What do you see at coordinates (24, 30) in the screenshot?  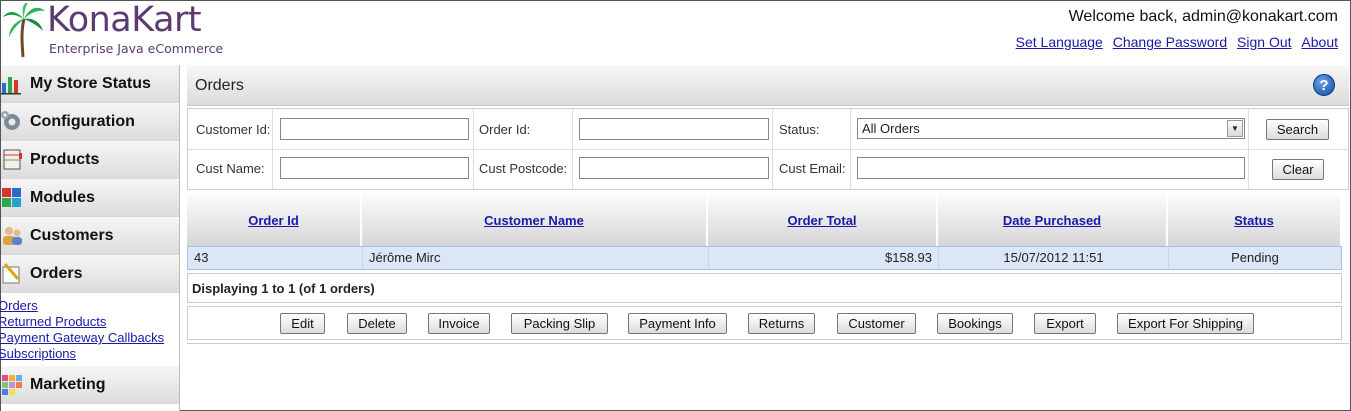 I see `palm-tree-icon` at bounding box center [24, 30].